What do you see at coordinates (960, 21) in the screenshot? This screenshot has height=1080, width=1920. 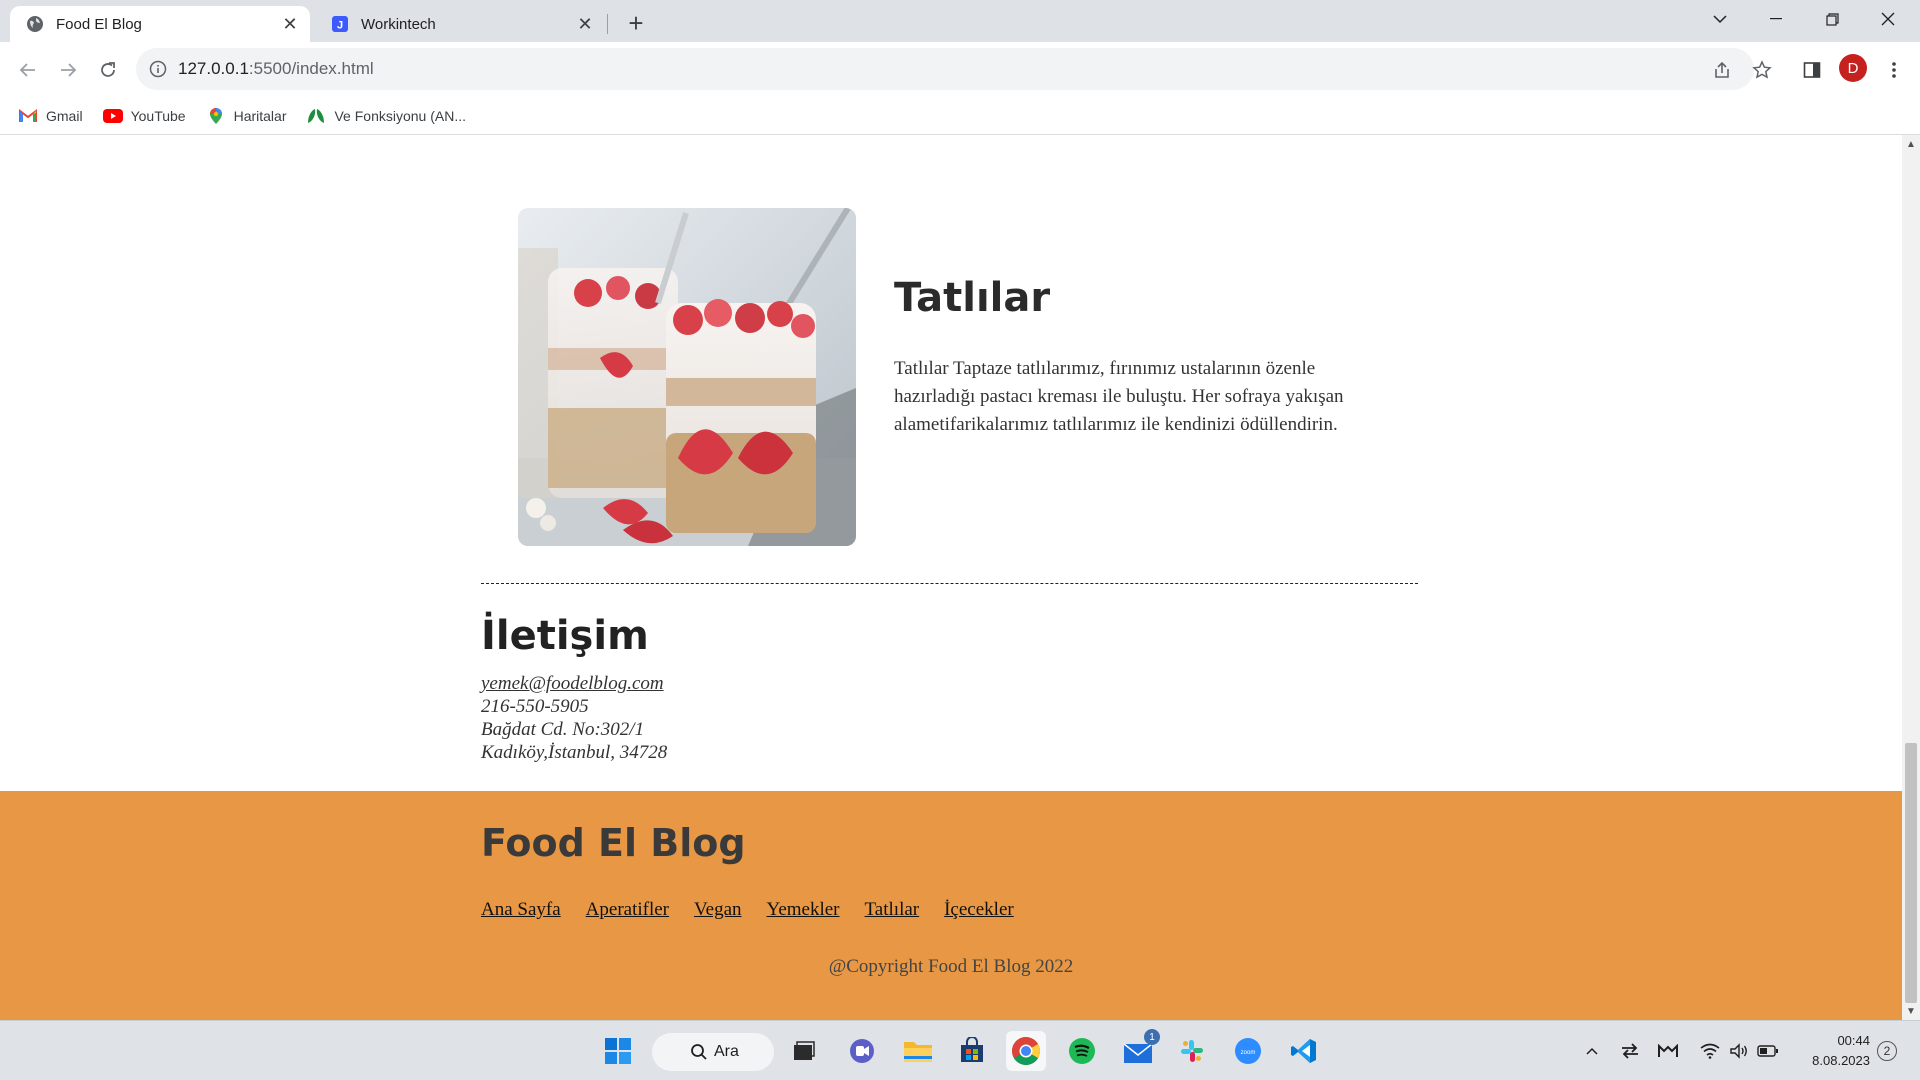 I see `tab-strip: Food El Blog ✕ J Workintech ✕ +` at bounding box center [960, 21].